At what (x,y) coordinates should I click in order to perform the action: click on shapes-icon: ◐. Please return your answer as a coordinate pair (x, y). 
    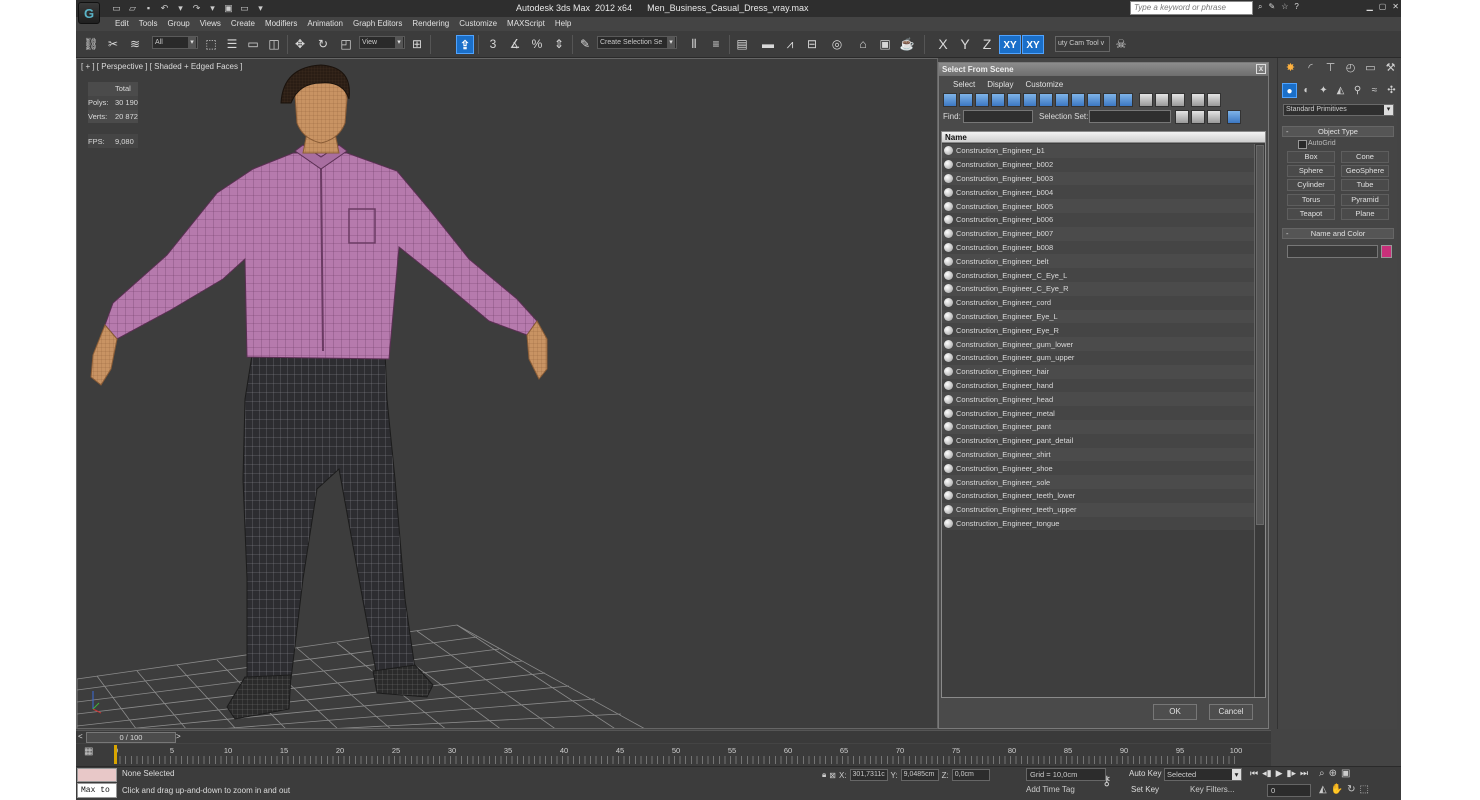
    Looking at the image, I should click on (1306, 90).